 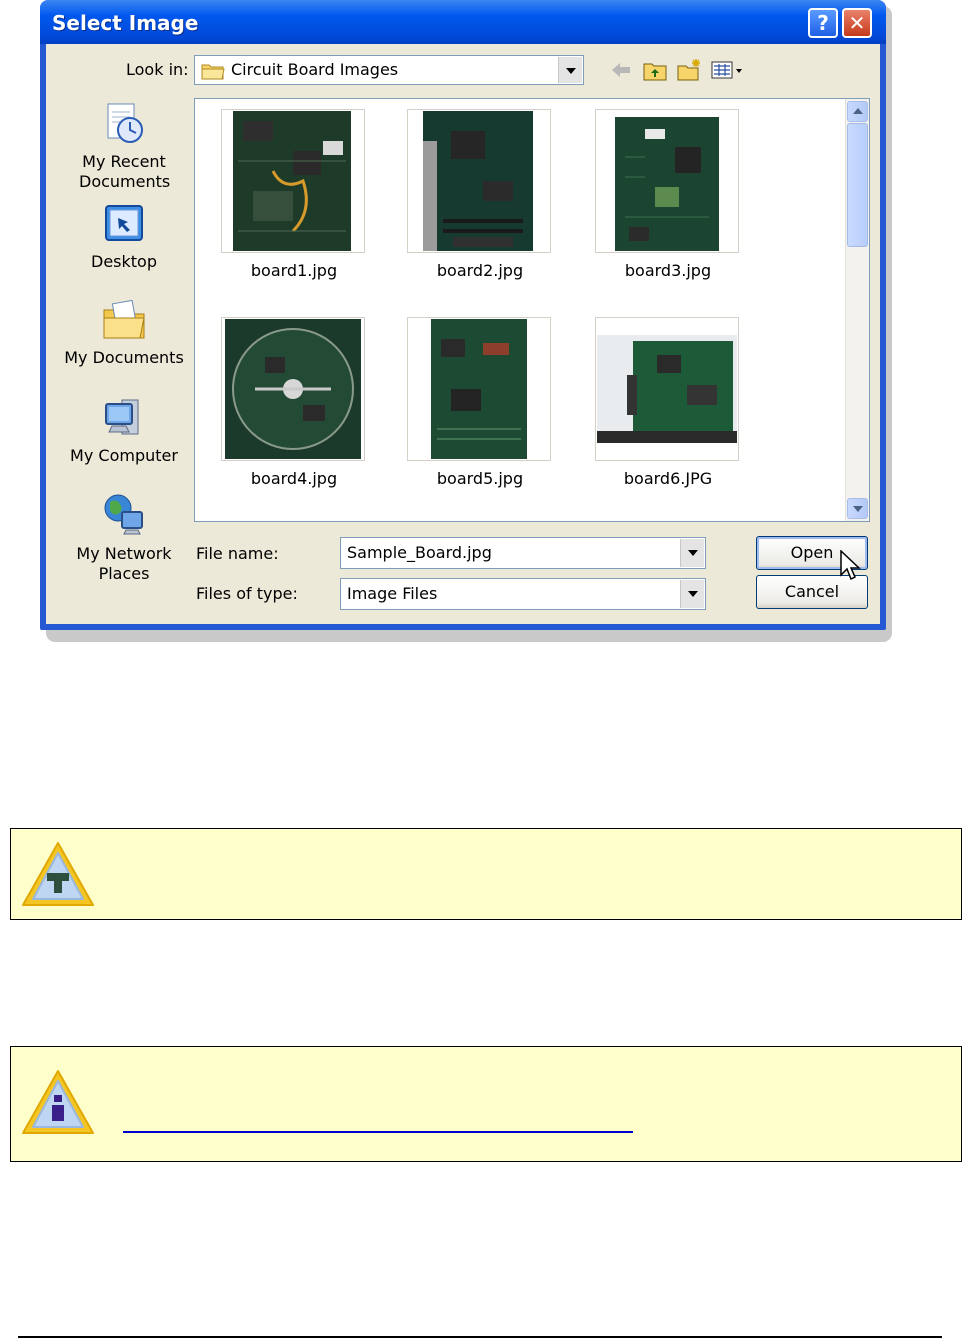 I want to click on file-name-label: board3.jpg, so click(x=668, y=270).